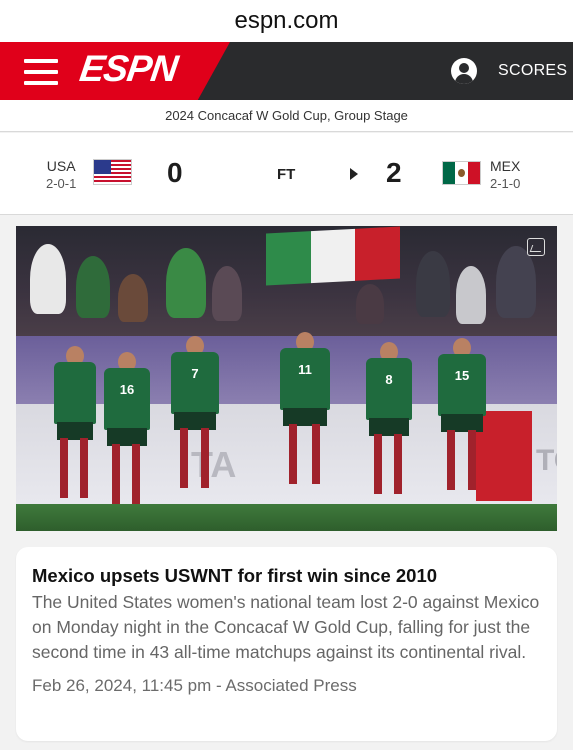 Image resolution: width=573 pixels, height=750 pixels. I want to click on player-15: 15, so click(462, 429).